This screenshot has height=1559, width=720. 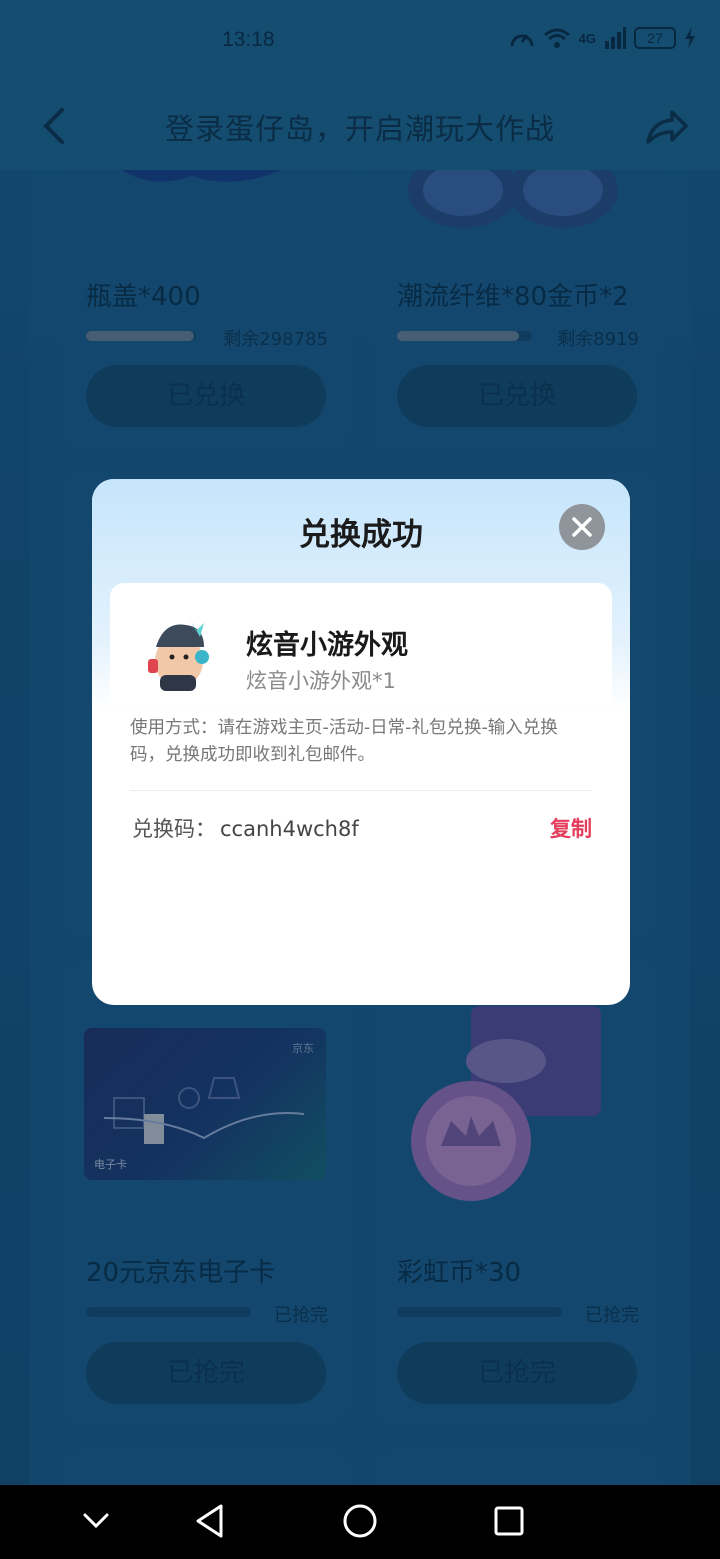 I want to click on code-value: ccanh4wch8f, so click(x=289, y=829).